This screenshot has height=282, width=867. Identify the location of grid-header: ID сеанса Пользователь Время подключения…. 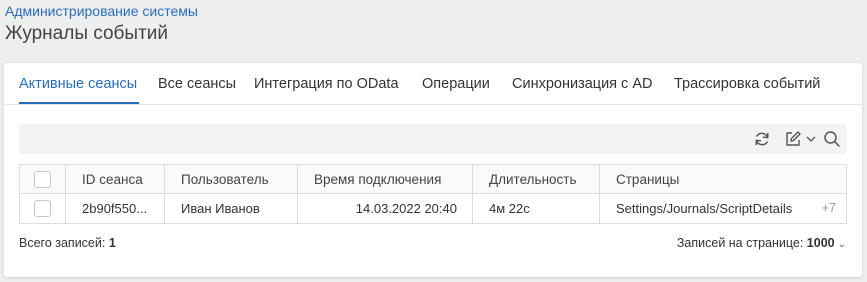
(433, 179).